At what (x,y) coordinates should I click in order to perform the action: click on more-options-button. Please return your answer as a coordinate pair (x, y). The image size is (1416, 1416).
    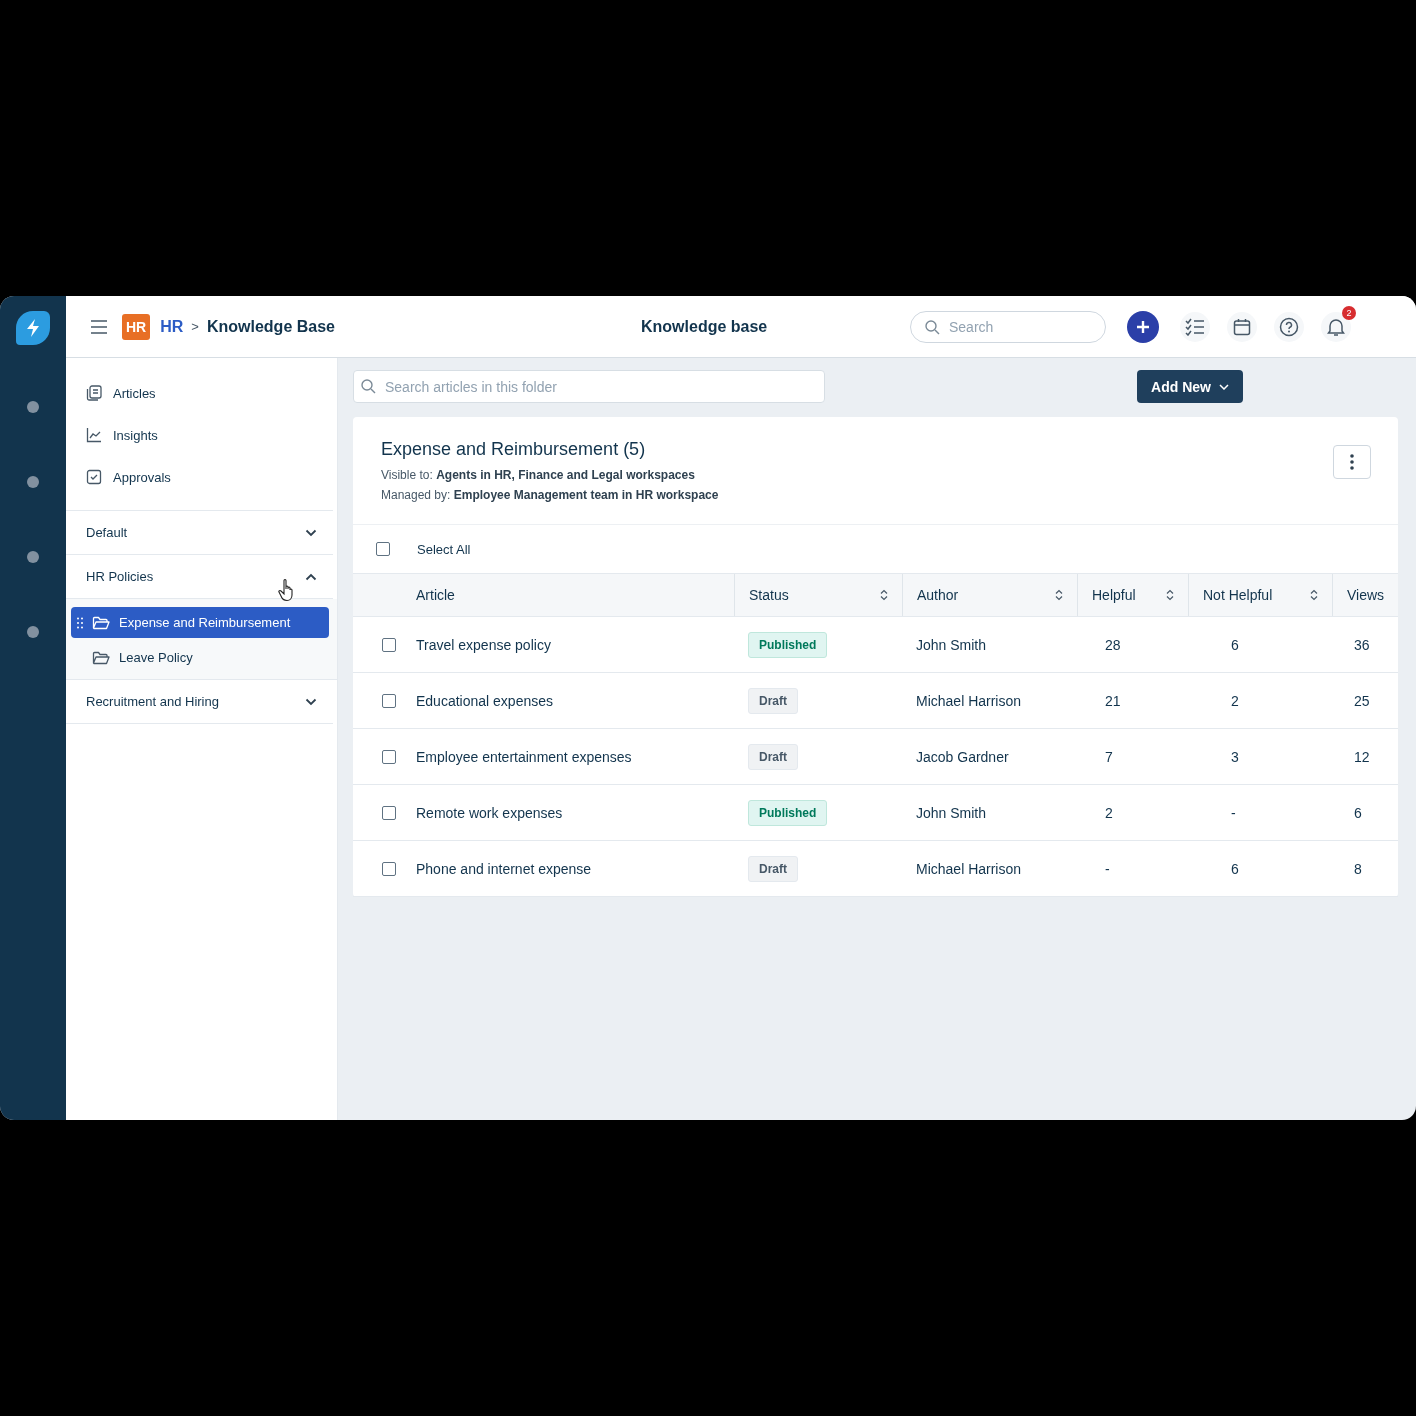
    Looking at the image, I should click on (1352, 462).